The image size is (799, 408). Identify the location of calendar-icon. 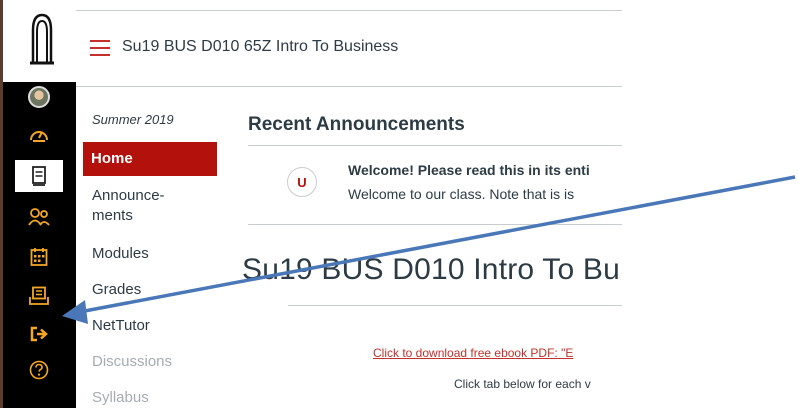
(39, 257).